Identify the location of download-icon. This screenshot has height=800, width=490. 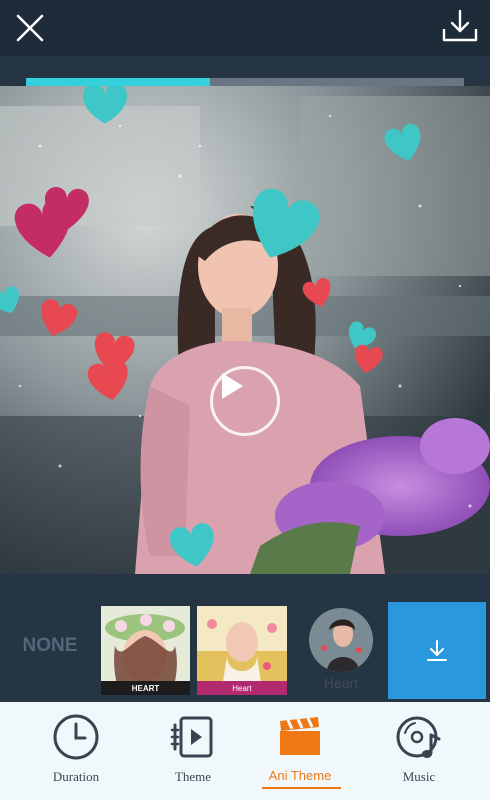
(460, 25).